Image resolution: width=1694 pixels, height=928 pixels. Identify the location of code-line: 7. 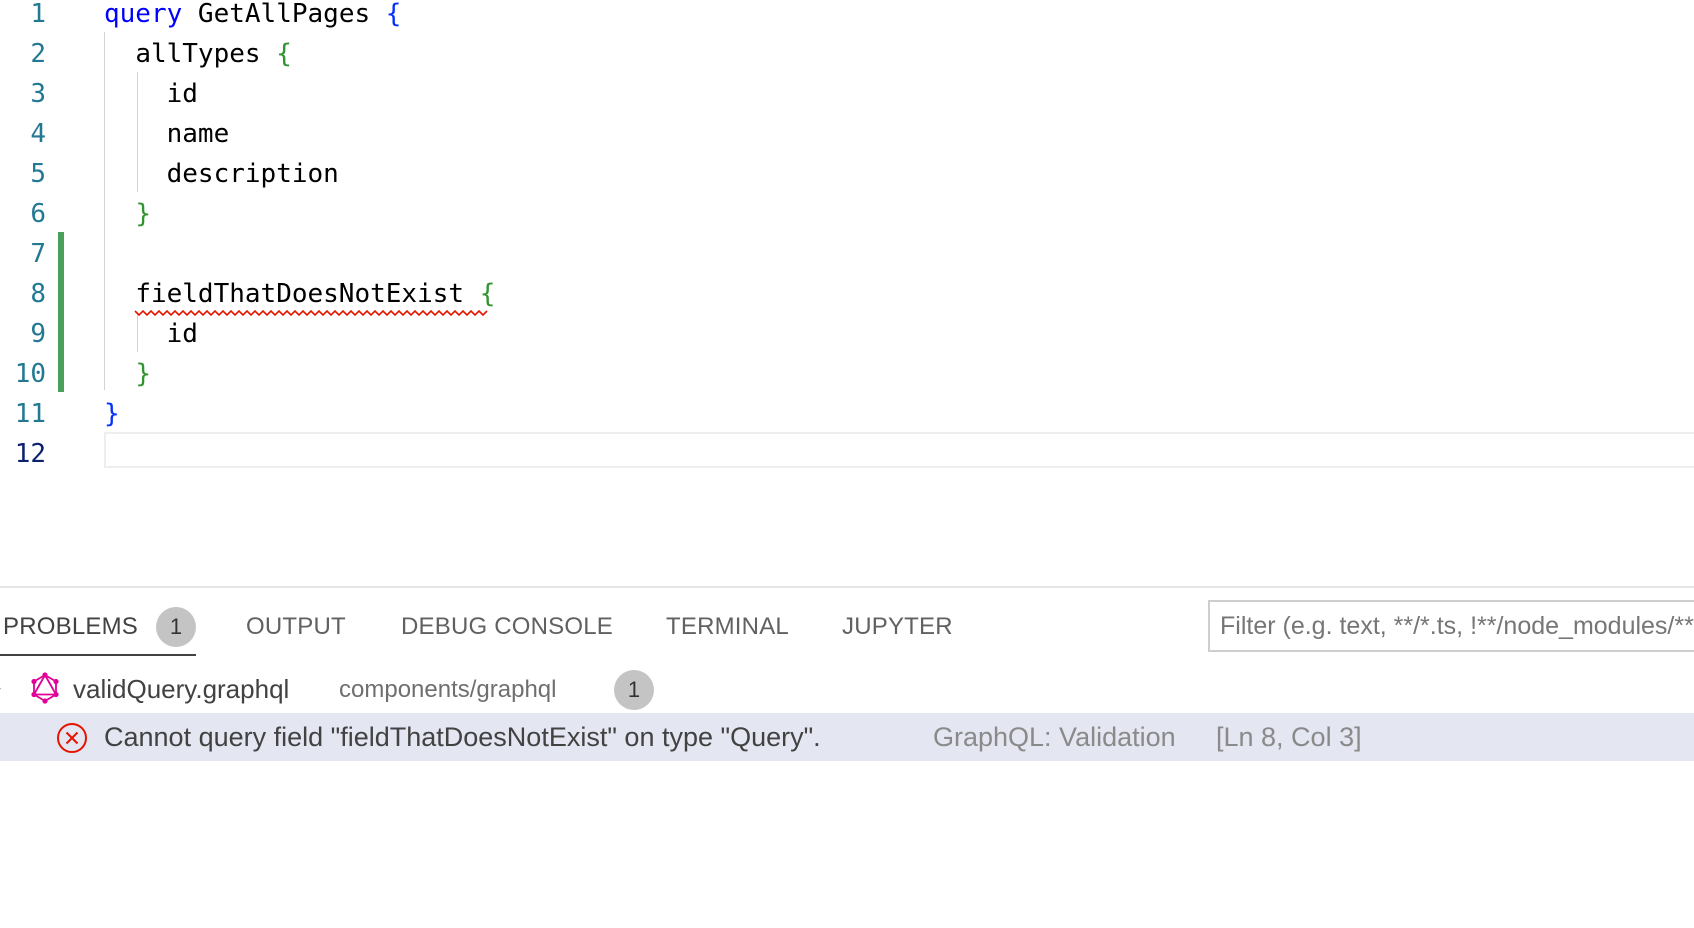
(847, 260).